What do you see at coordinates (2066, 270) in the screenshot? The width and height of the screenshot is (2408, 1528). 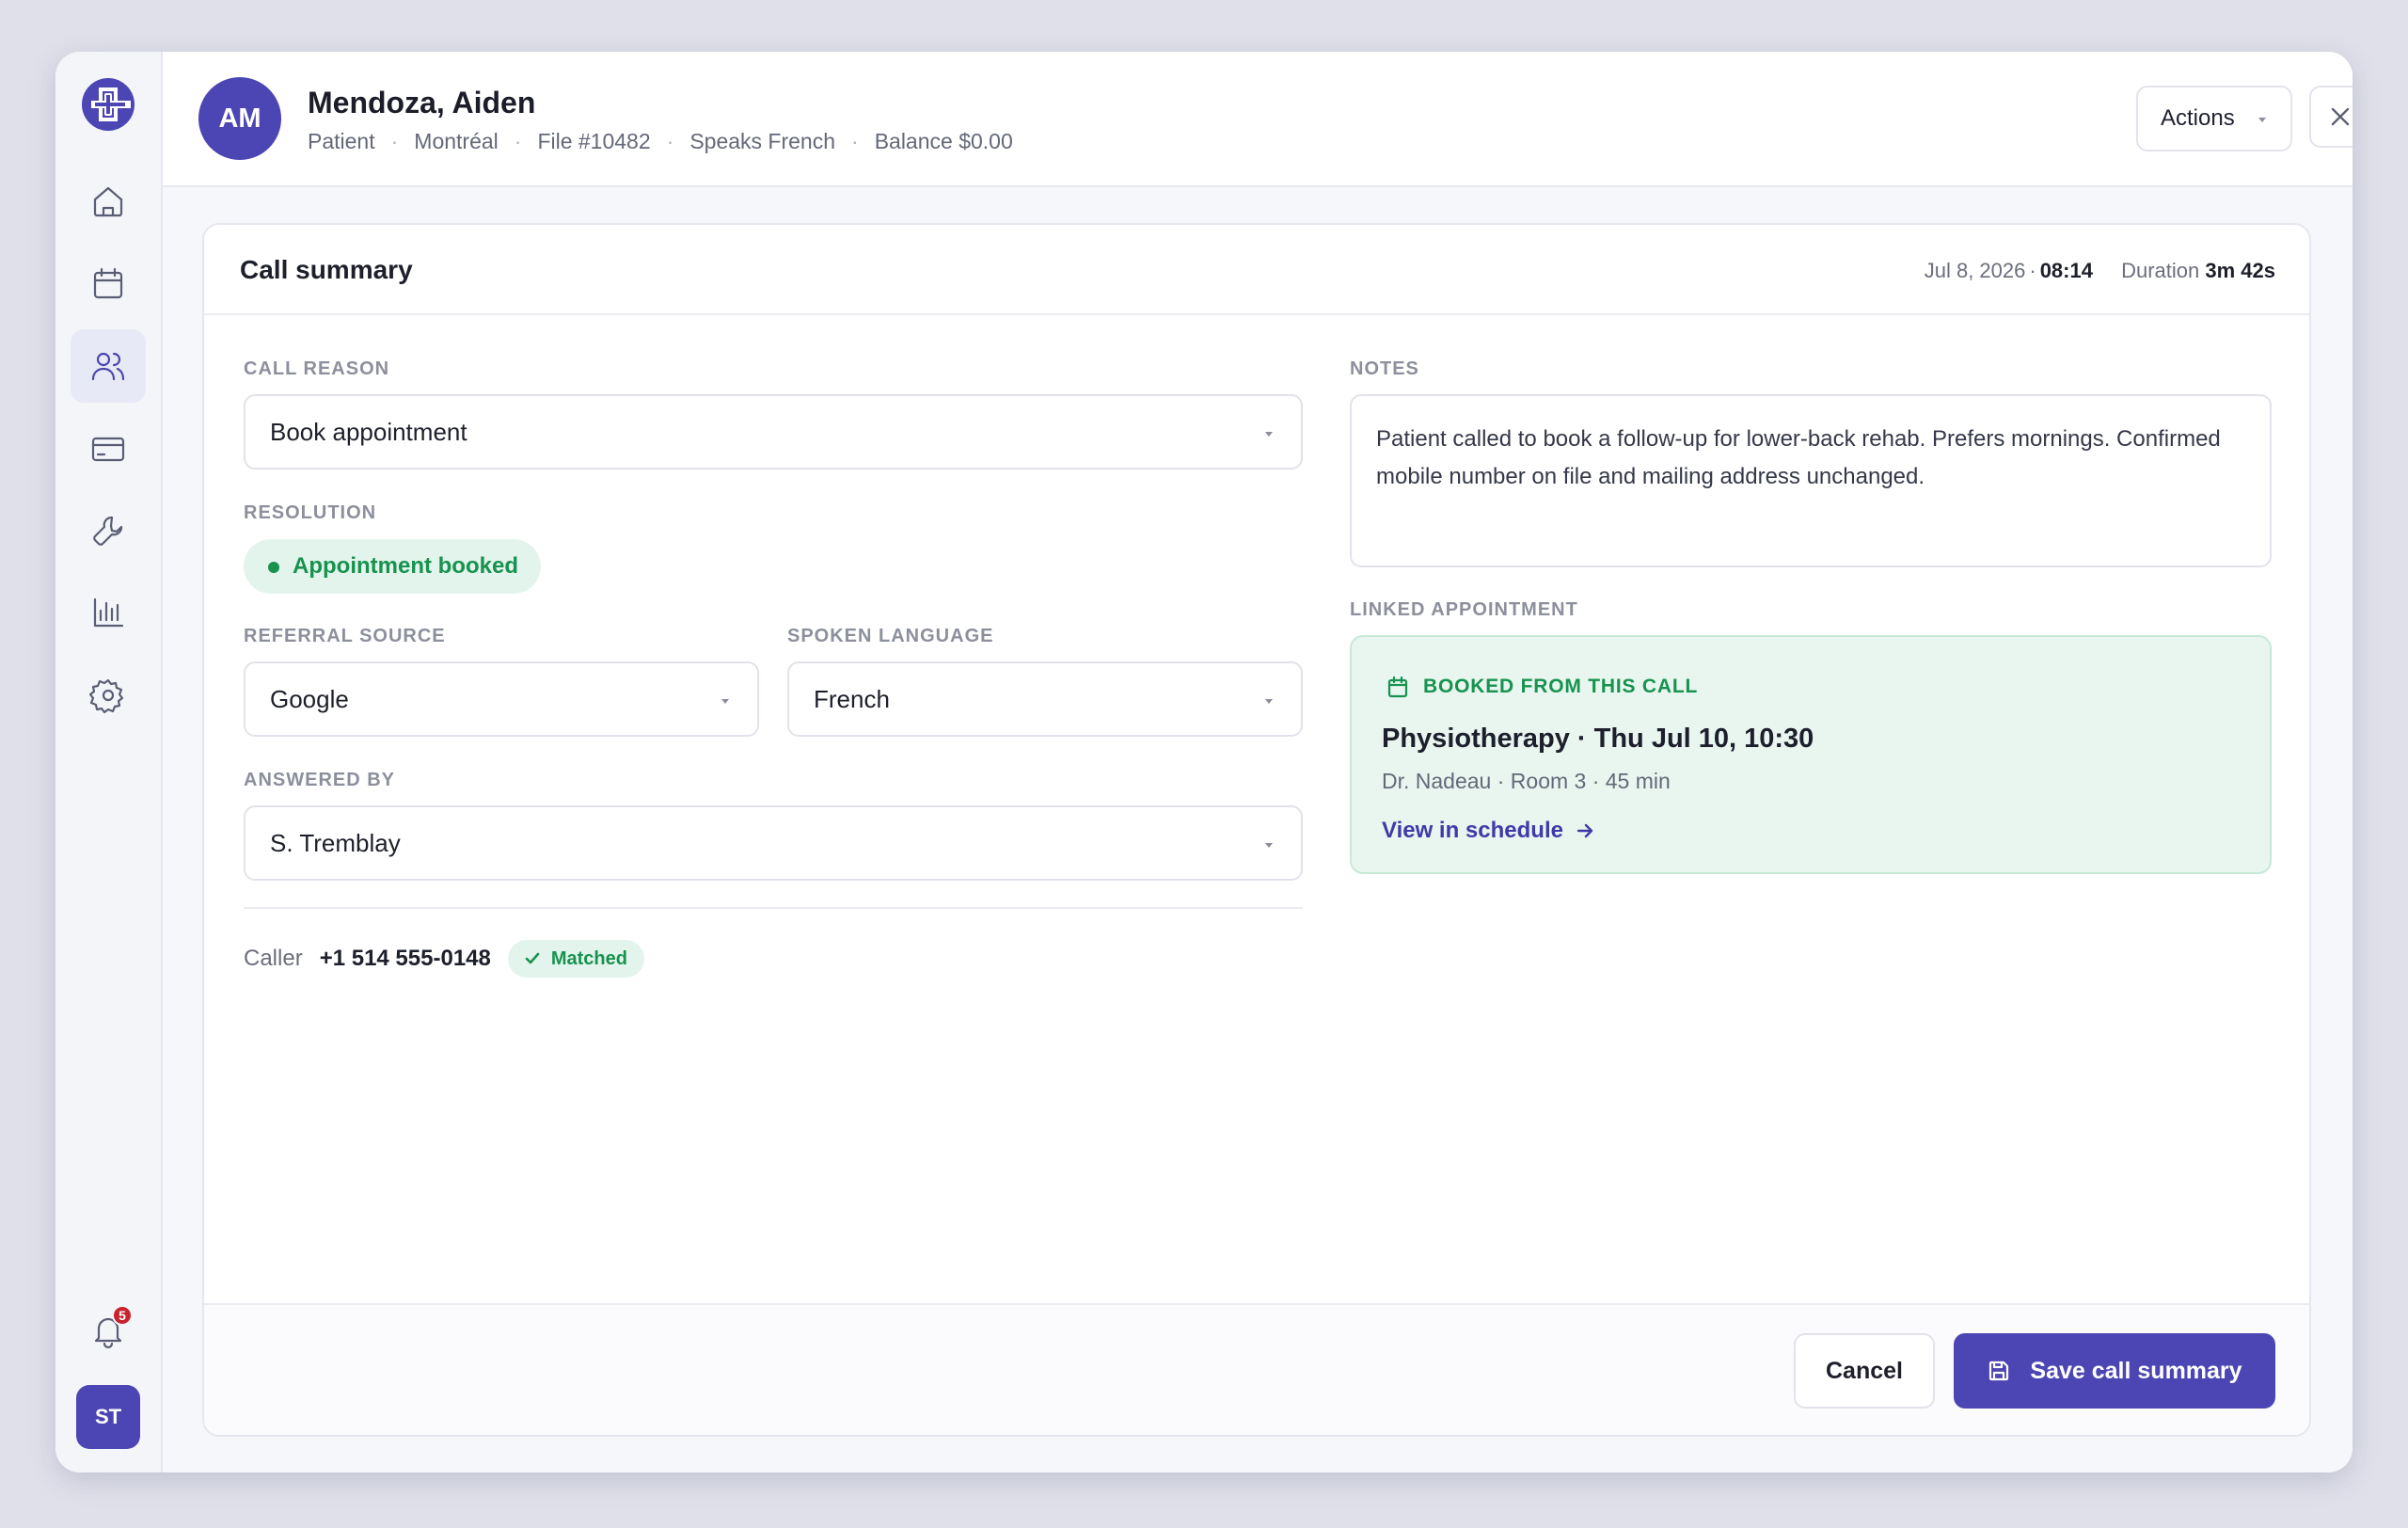 I see `call-time: 08:14` at bounding box center [2066, 270].